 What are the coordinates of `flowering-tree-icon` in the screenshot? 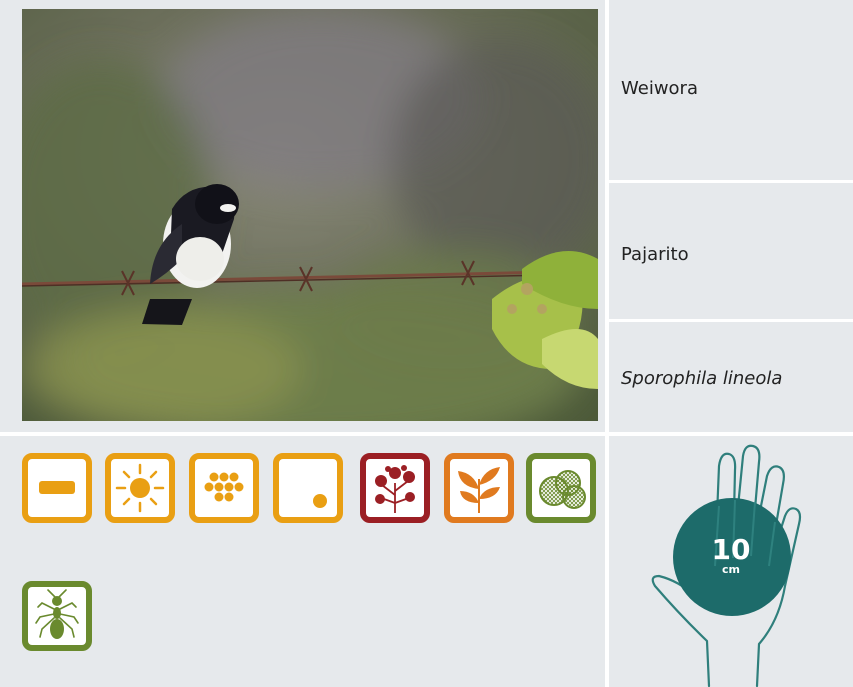 It's located at (395, 488).